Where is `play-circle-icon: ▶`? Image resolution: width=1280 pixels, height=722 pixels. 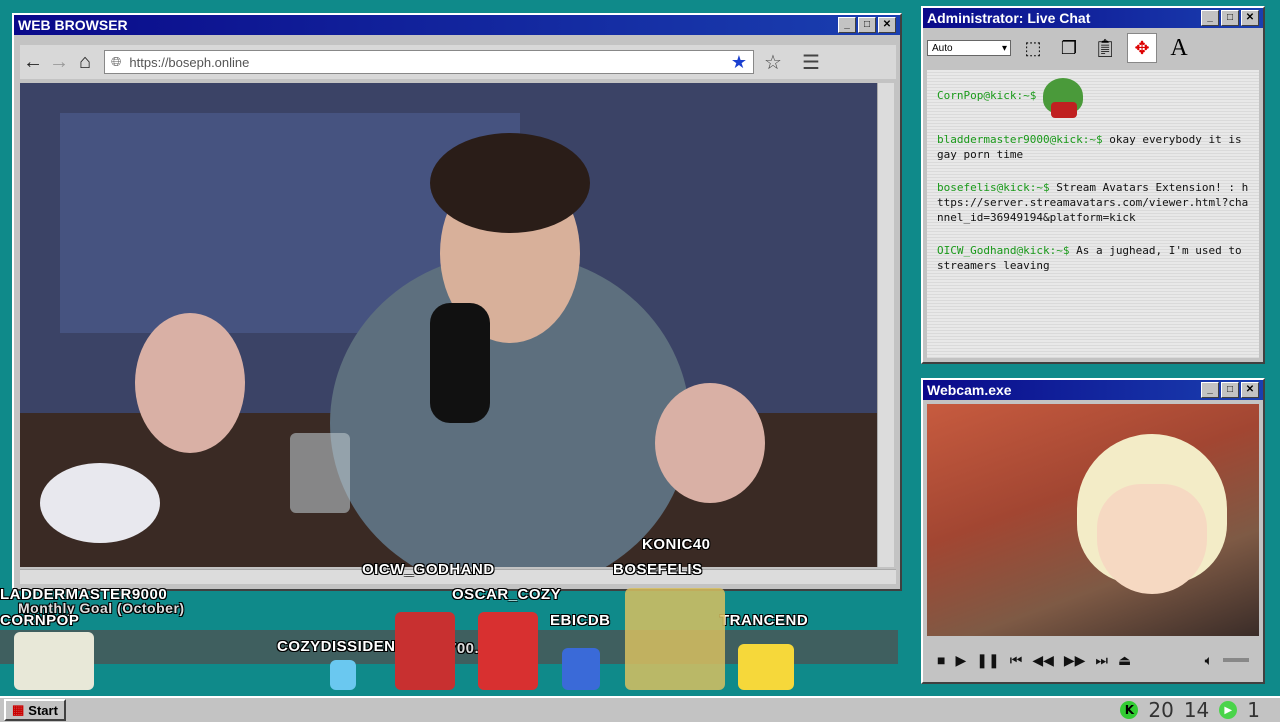 play-circle-icon: ▶ is located at coordinates (1228, 710).